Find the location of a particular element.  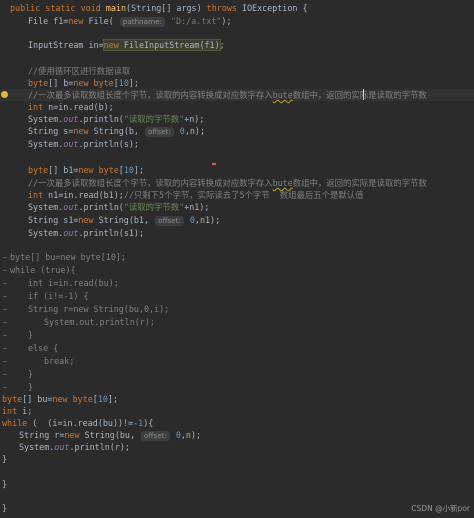

code-line: String s1=new String(b1, offset: 0,n1); is located at coordinates (237, 220).